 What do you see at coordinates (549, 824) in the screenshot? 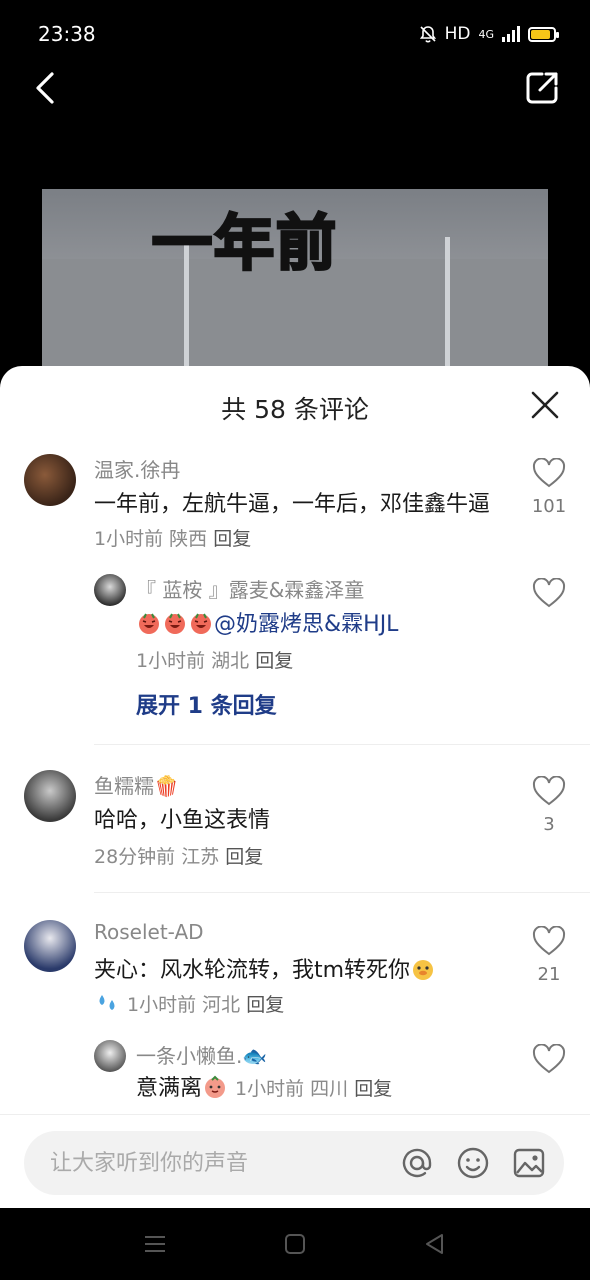
I see `like-count: 3` at bounding box center [549, 824].